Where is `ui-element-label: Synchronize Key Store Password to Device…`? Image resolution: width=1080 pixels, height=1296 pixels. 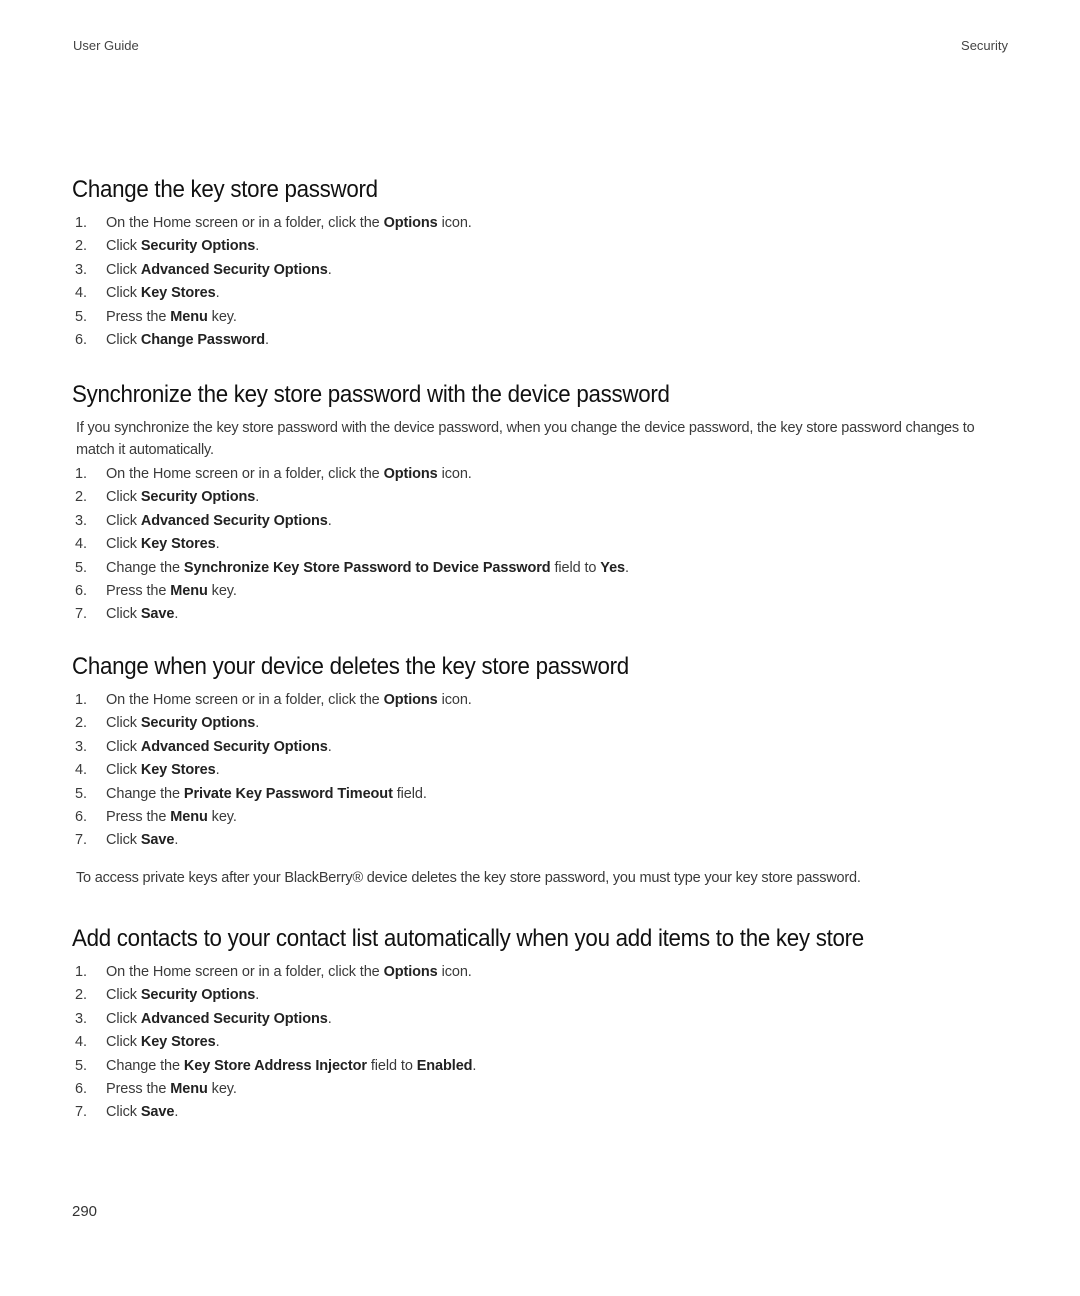
ui-element-label: Synchronize Key Store Password to Device… is located at coordinates (367, 567).